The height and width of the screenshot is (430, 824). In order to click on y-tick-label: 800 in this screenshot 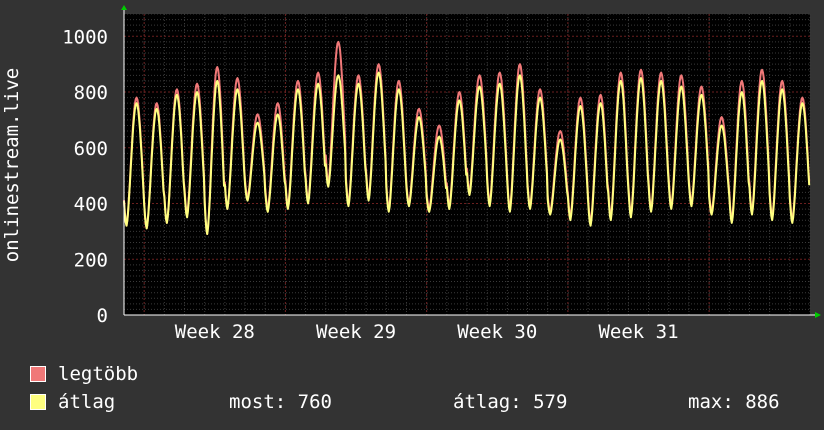, I will do `click(91, 93)`.